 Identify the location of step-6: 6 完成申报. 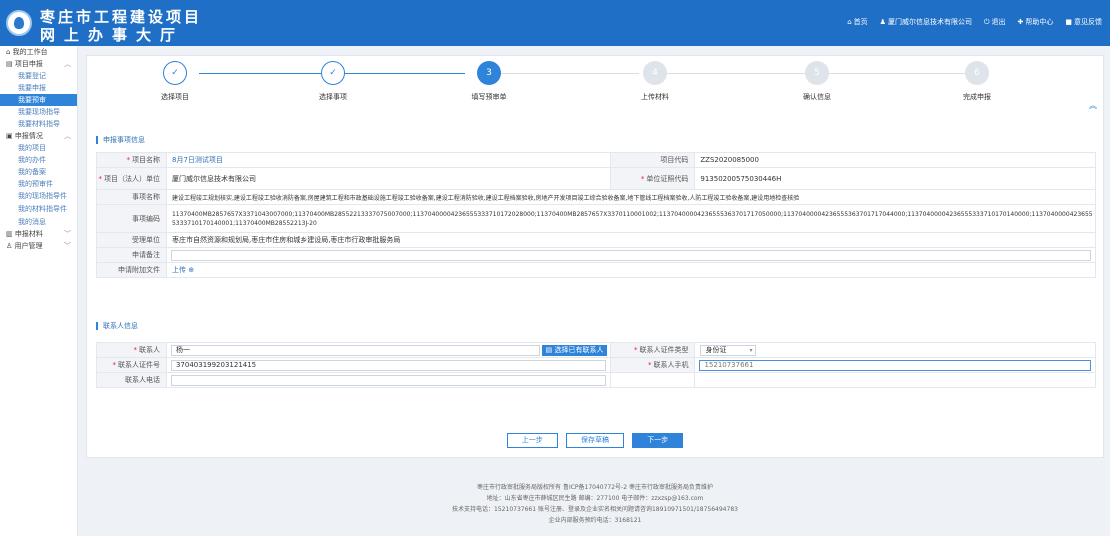
(977, 81).